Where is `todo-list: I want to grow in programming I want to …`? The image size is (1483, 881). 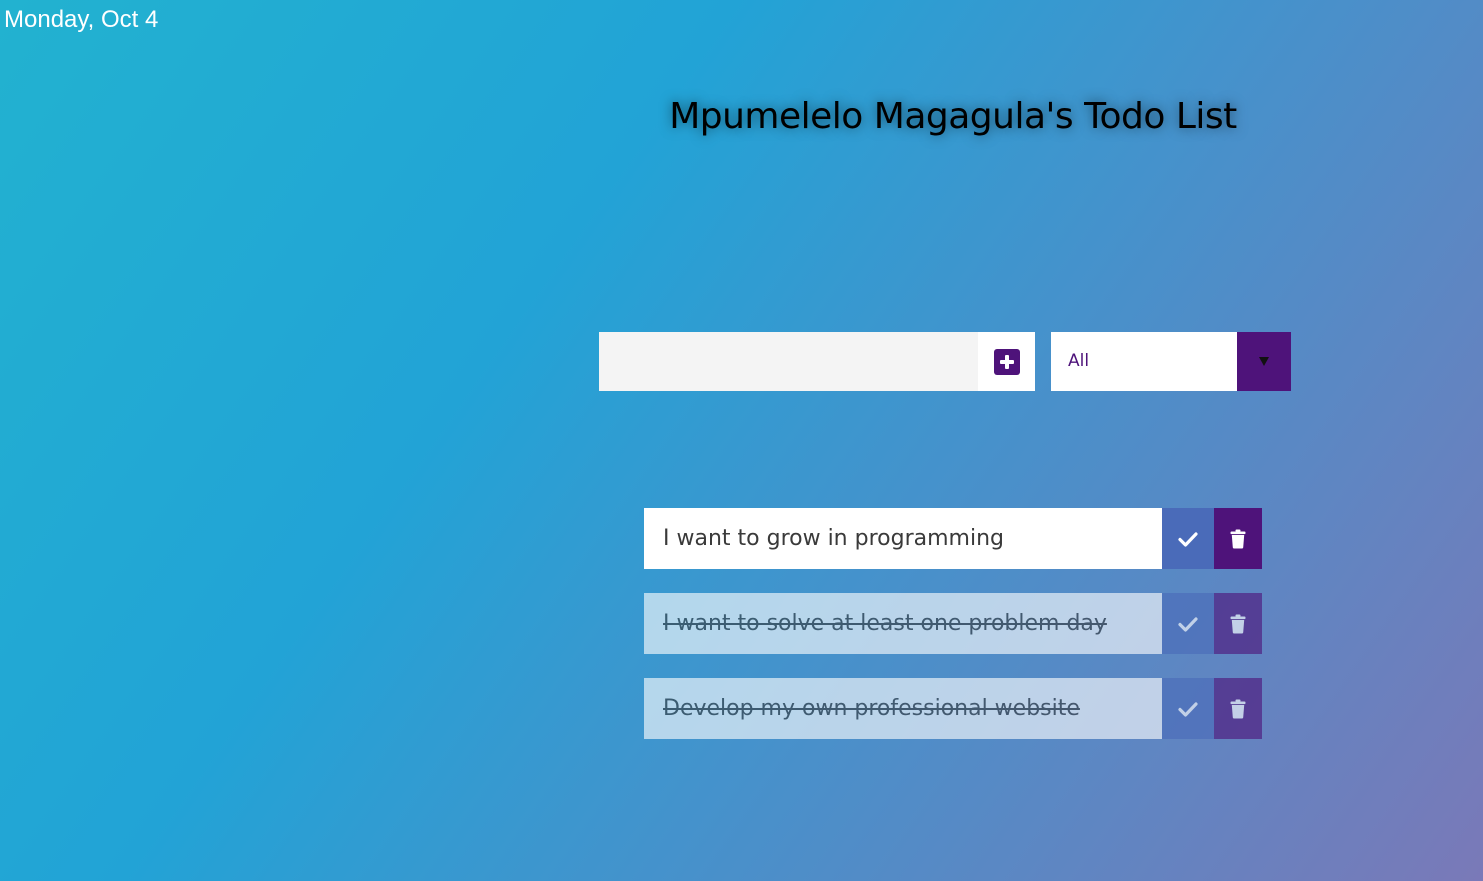 todo-list: I want to grow in programming I want to … is located at coordinates (953, 635).